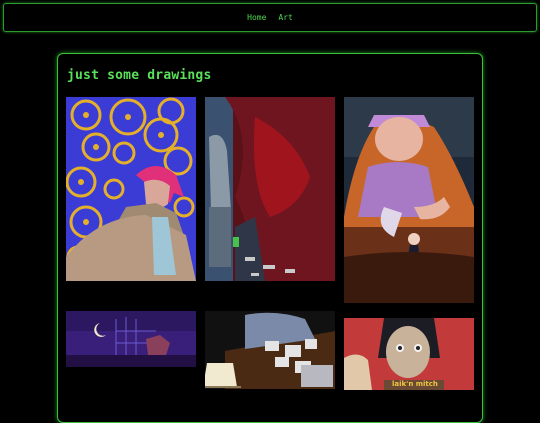  Describe the element at coordinates (409, 354) in the screenshot. I see `artwork-portrait-caption: laik'n mitch` at that location.